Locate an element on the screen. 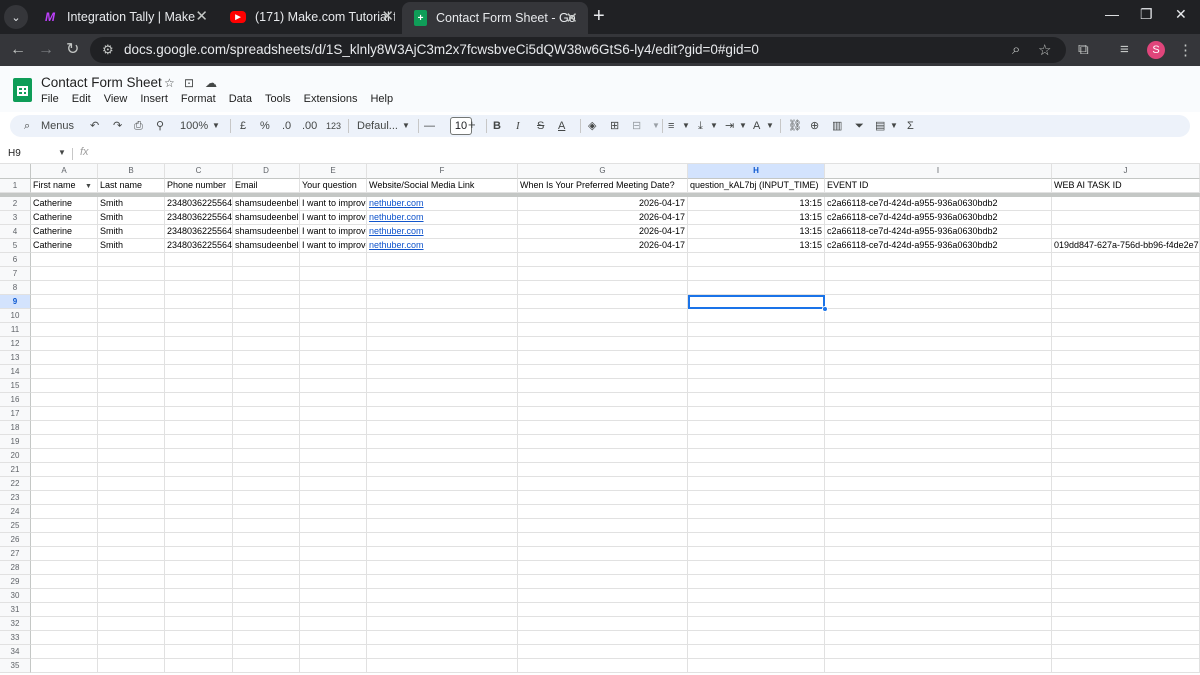  column-header-g: G is located at coordinates (603, 171).